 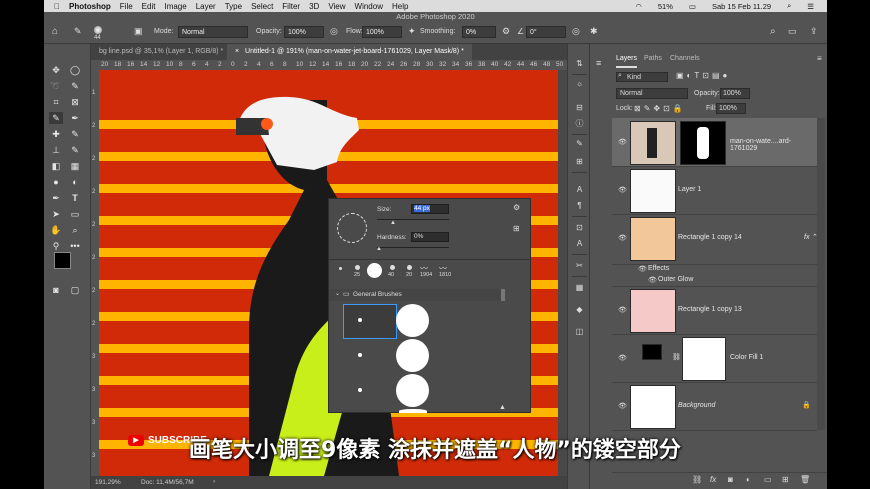 What do you see at coordinates (642, 77) in the screenshot?
I see `filter-kind-select: Kind` at bounding box center [642, 77].